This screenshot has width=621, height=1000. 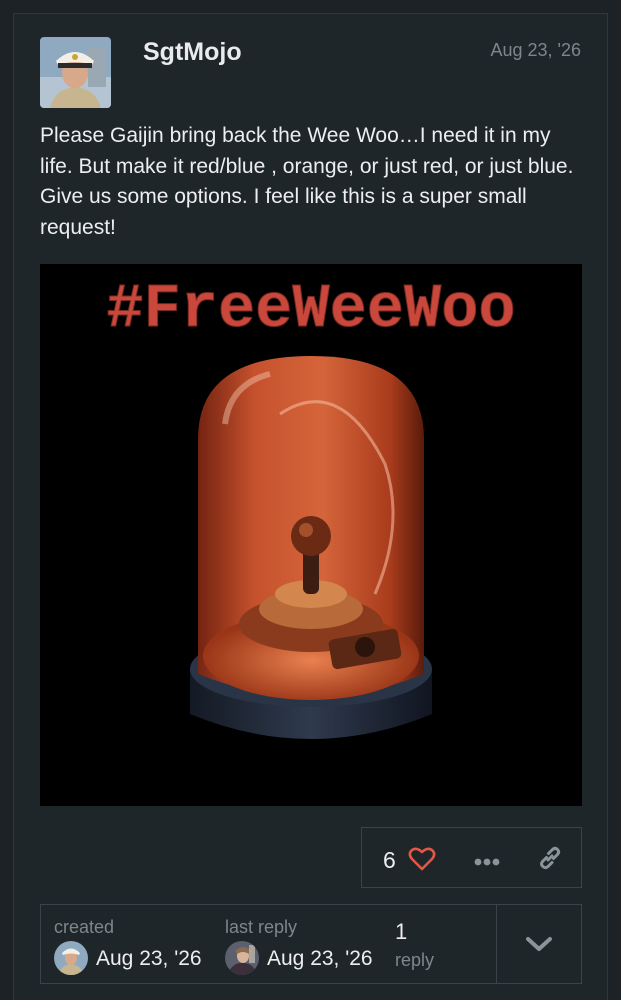 I want to click on creator-avatar, so click(x=71, y=958).